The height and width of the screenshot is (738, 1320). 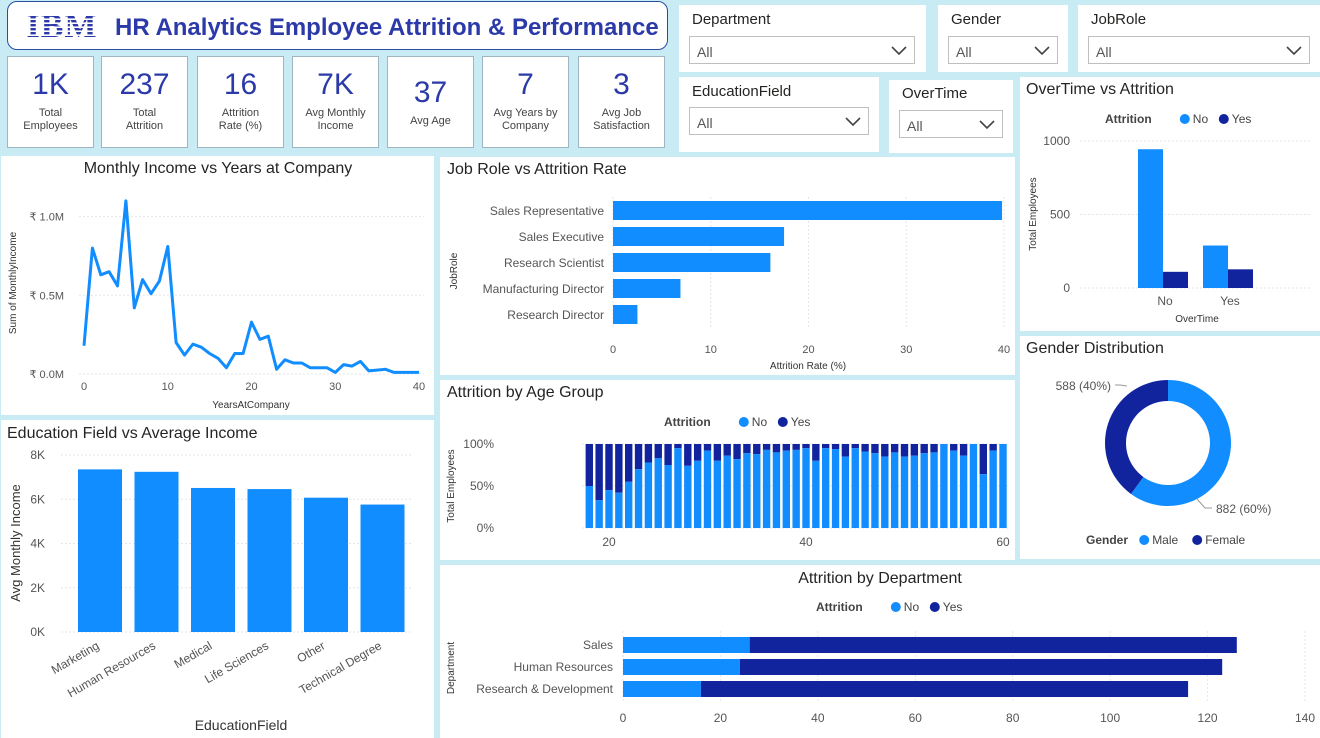 What do you see at coordinates (37, 499) in the screenshot?
I see `y-tick-label: 6K` at bounding box center [37, 499].